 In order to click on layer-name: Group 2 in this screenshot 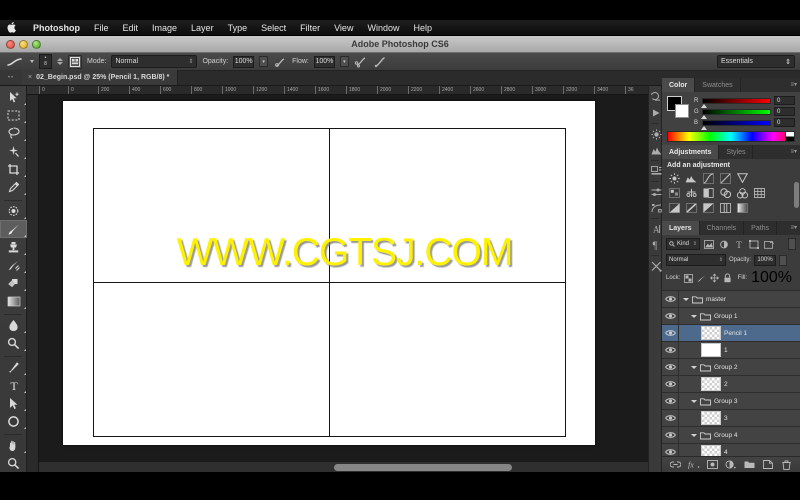, I will do `click(726, 367)`.